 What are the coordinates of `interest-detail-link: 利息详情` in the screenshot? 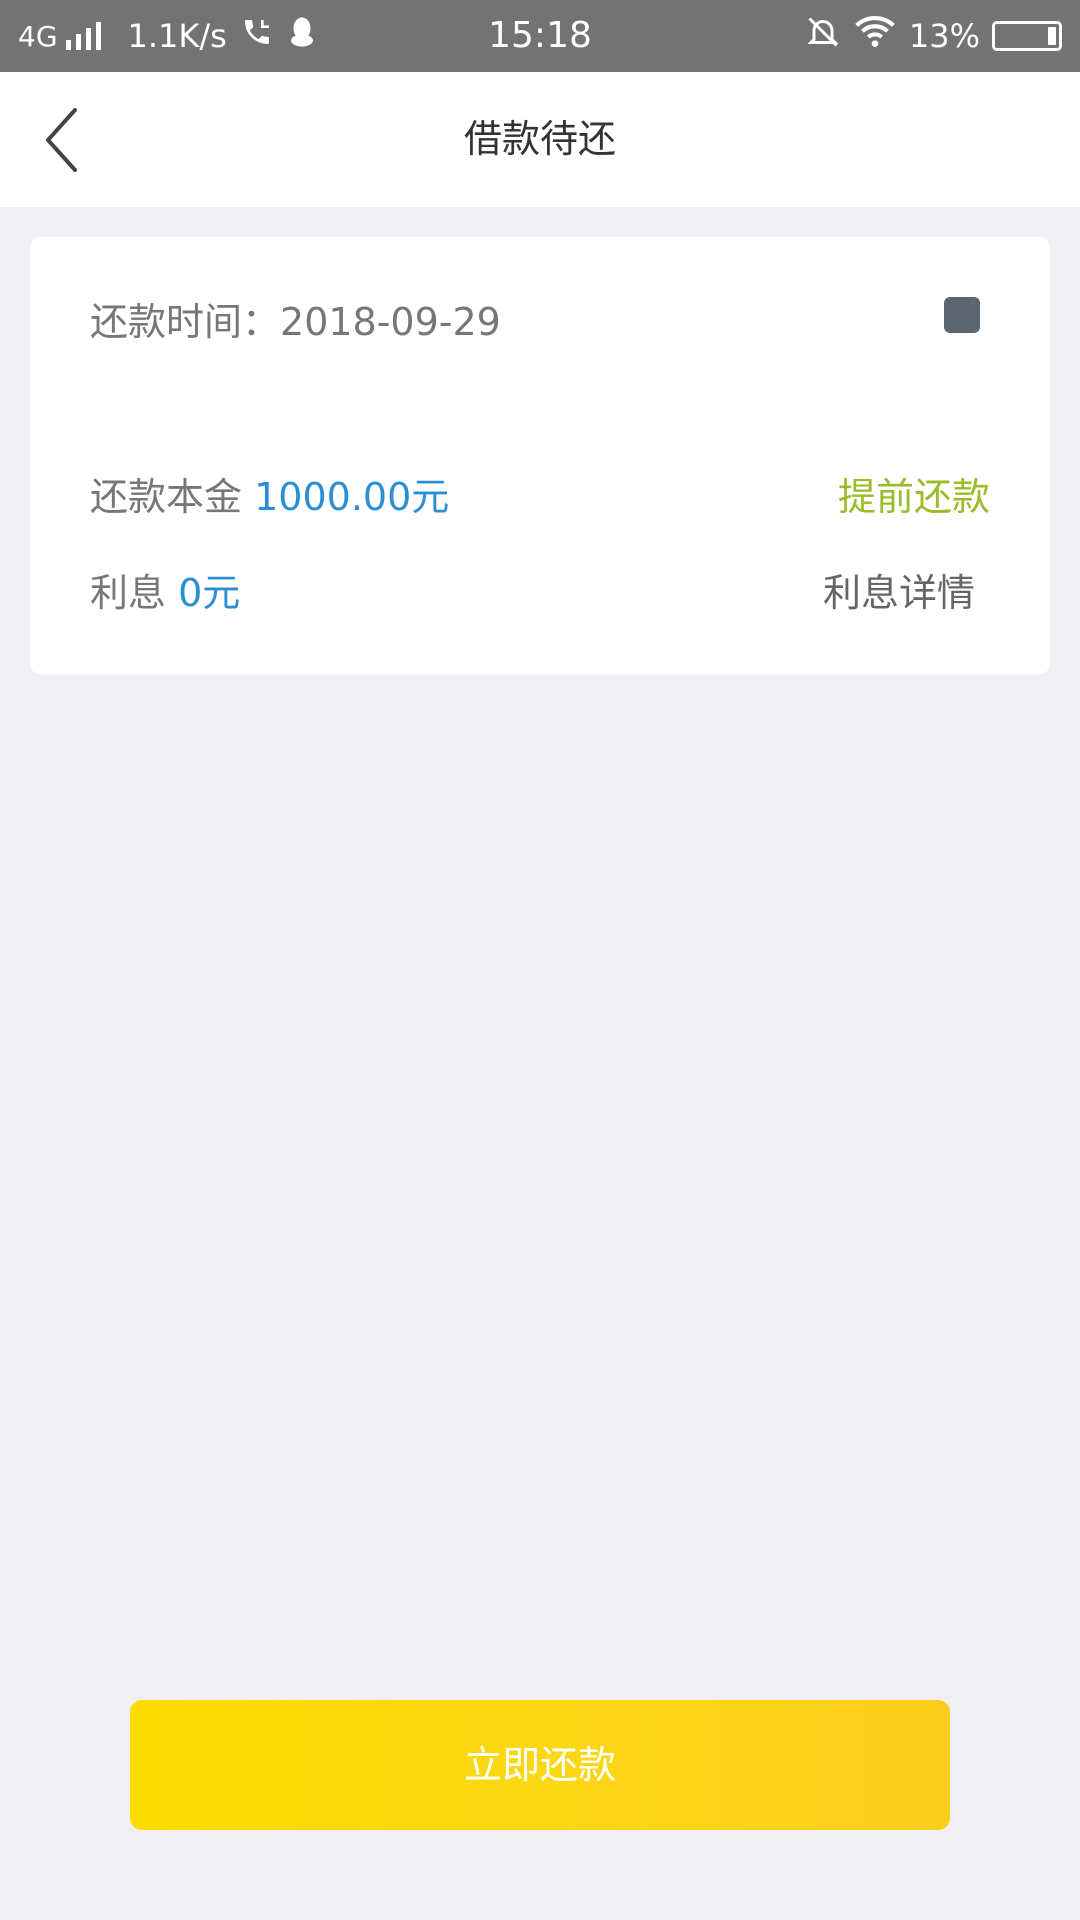 It's located at (899, 593).